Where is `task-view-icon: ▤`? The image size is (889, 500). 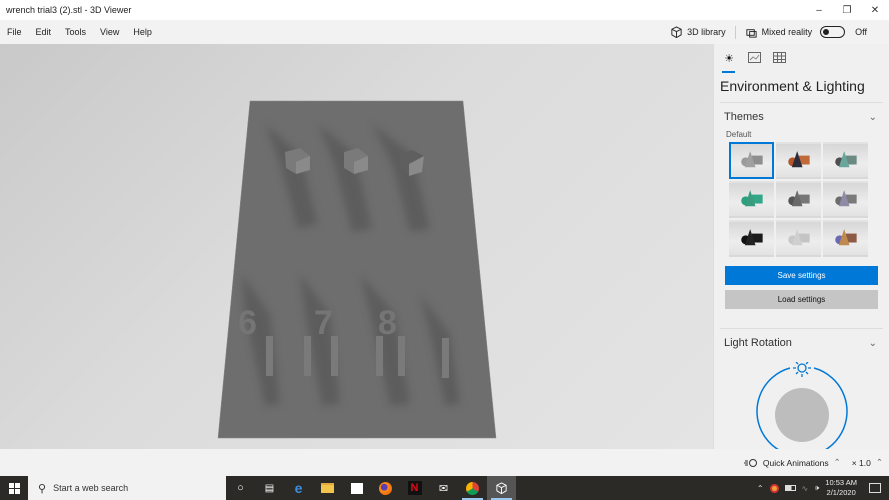
task-view-icon: ▤ is located at coordinates (269, 488).